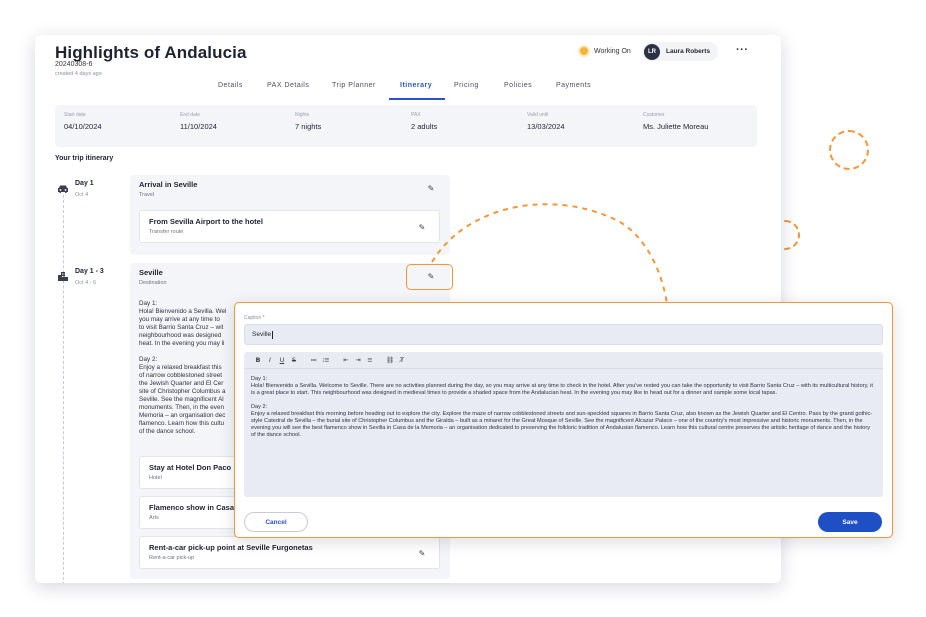 Image resolution: width=926 pixels, height=617 pixels. Describe the element at coordinates (652, 51) in the screenshot. I see `avatar: LR` at that location.